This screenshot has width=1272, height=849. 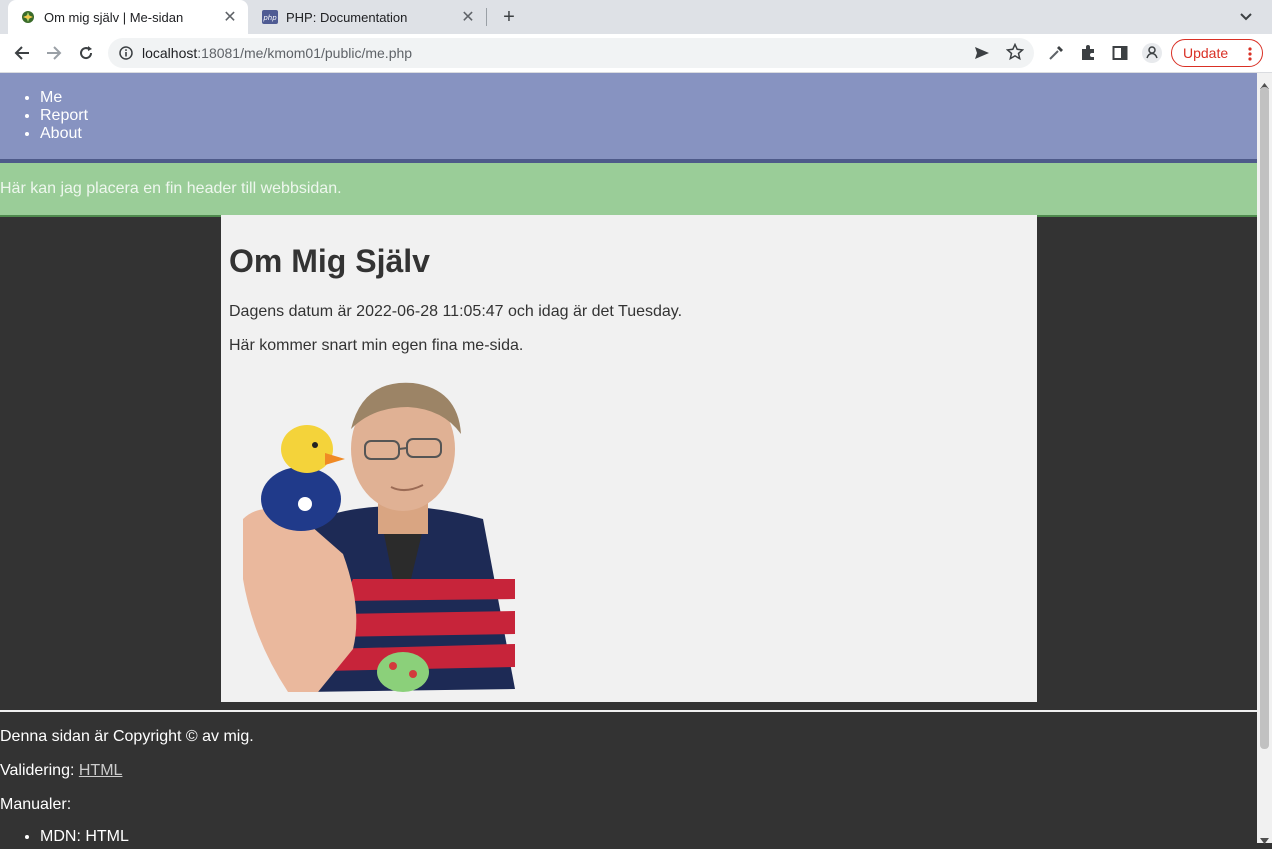 I want to click on tab-separator, so click(x=486, y=17).